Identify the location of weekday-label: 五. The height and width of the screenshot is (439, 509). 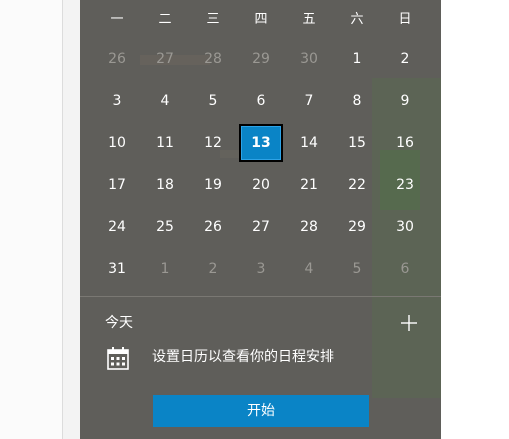
(309, 19).